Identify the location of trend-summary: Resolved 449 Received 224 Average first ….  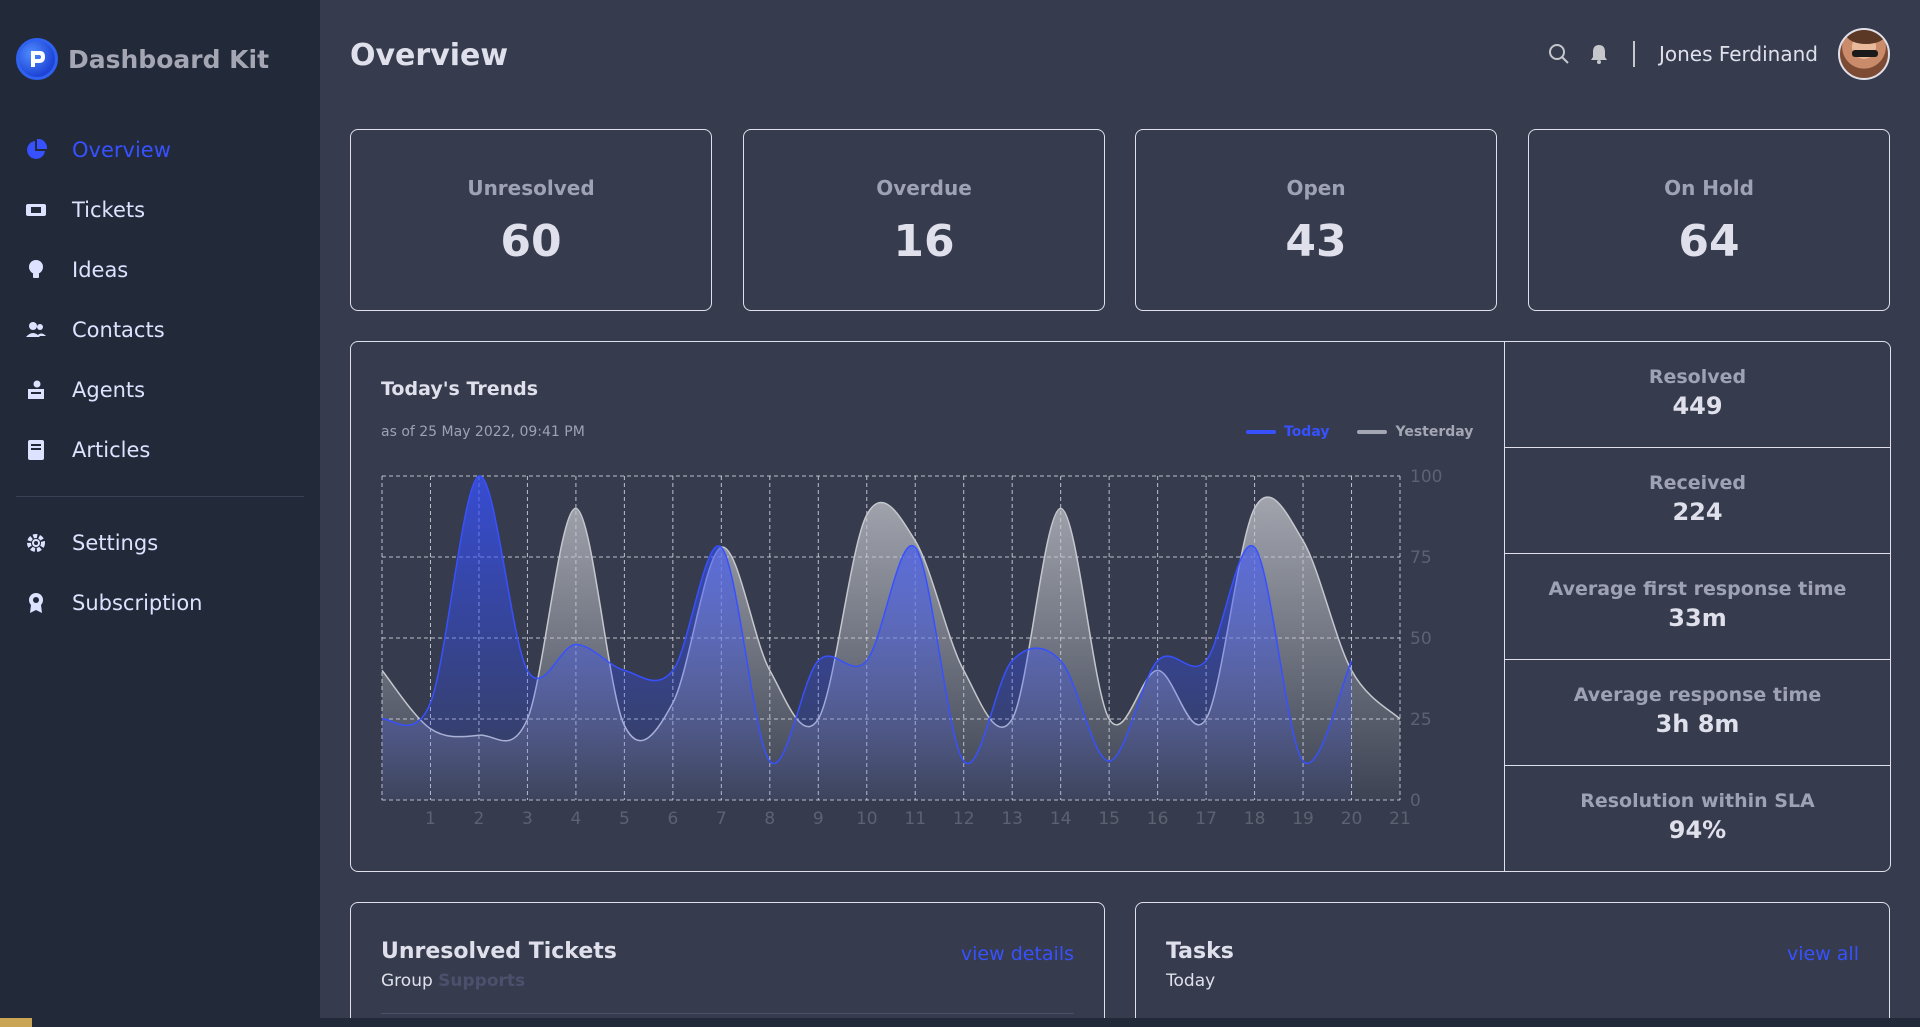
(1697, 606).